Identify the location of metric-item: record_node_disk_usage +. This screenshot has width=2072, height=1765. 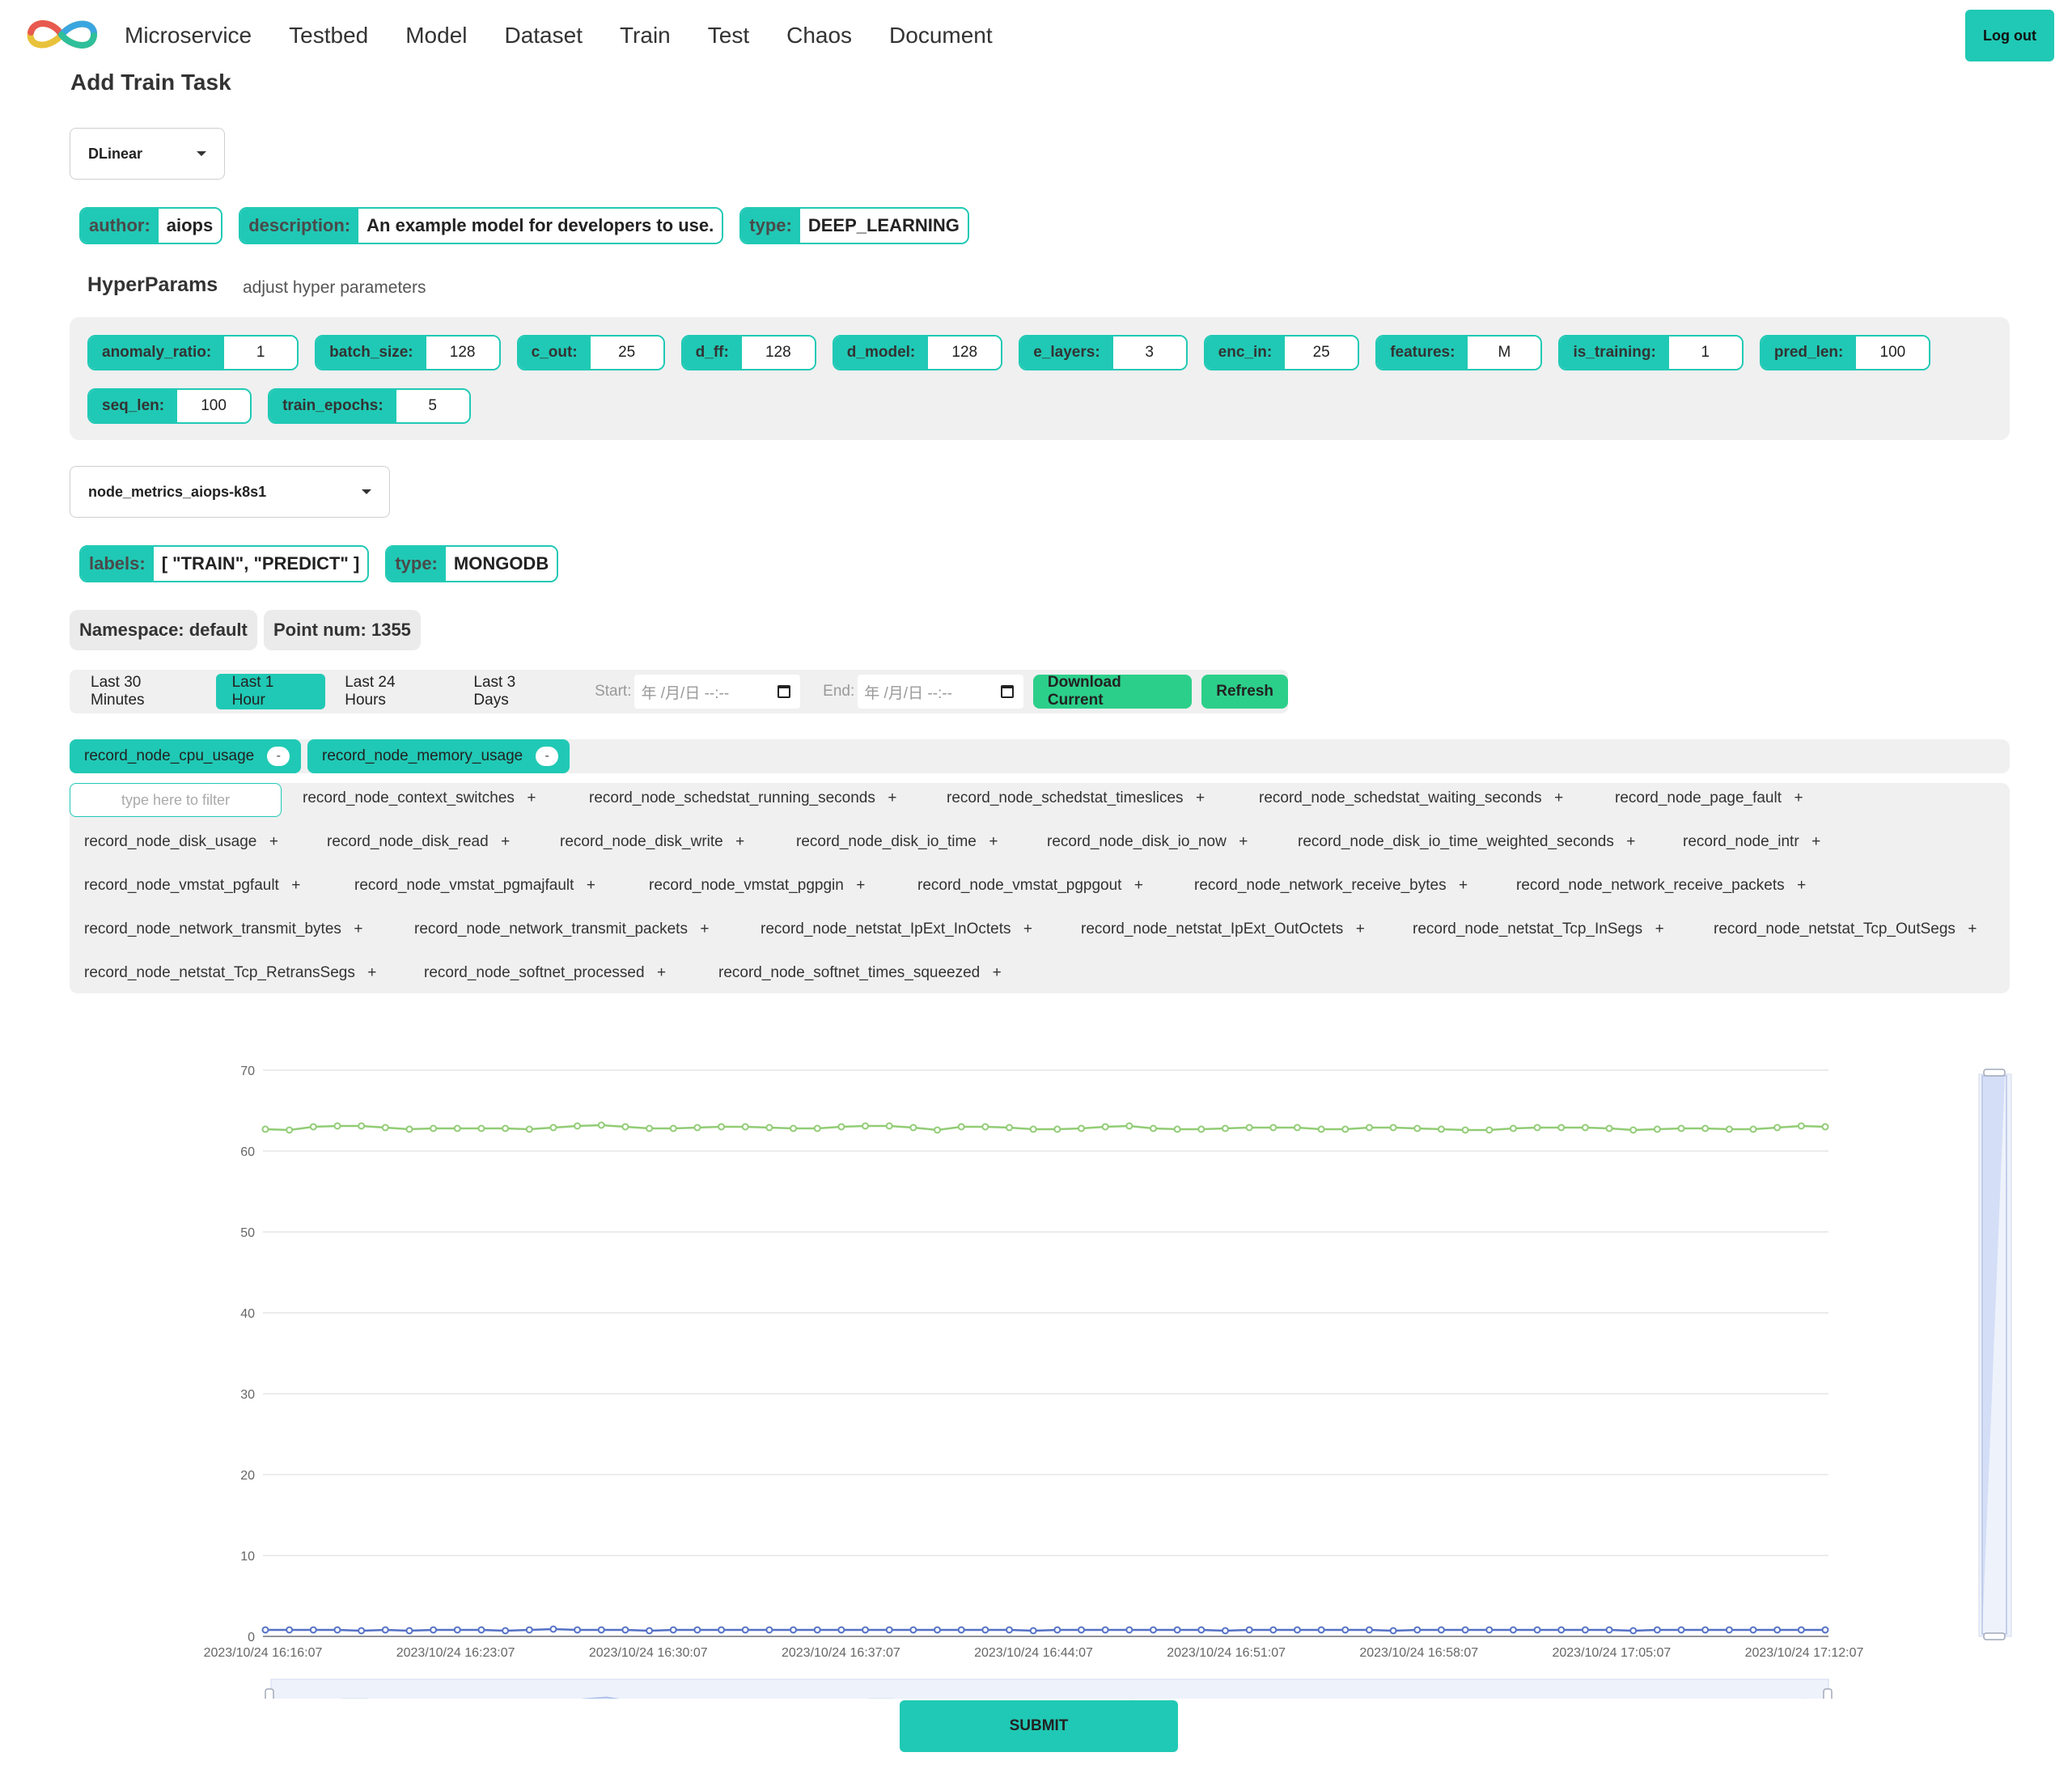
(183, 842).